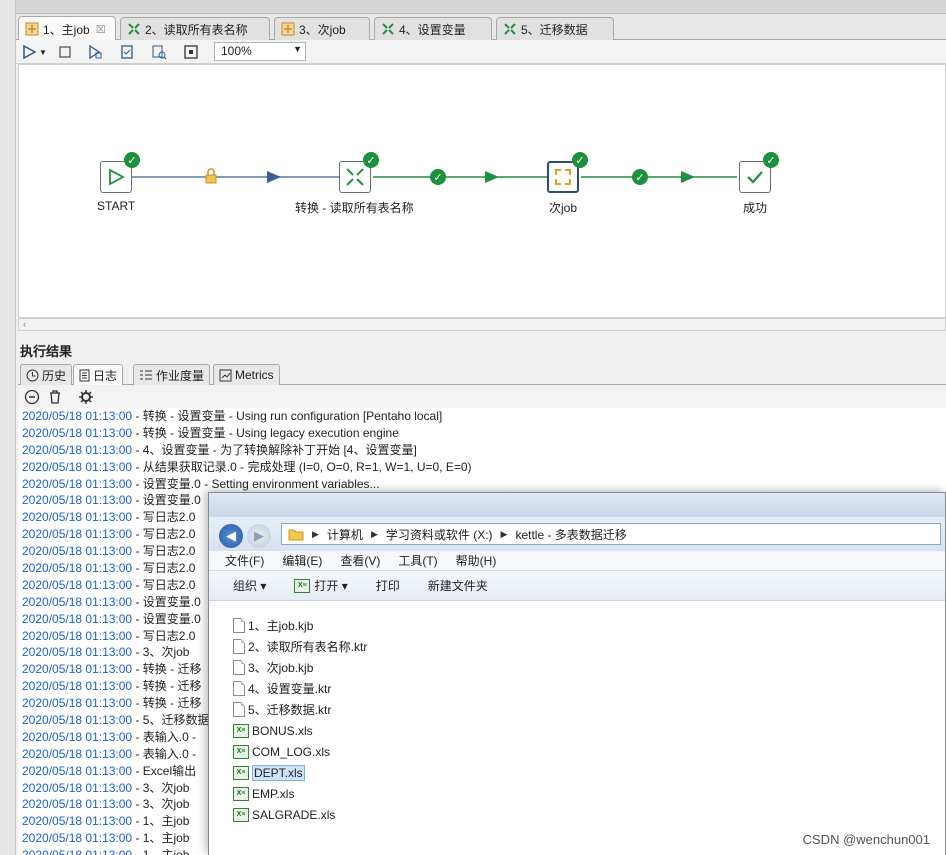 This screenshot has height=855, width=946. Describe the element at coordinates (577, 625) in the screenshot. I see `file-item: 1、主job.kjb` at that location.